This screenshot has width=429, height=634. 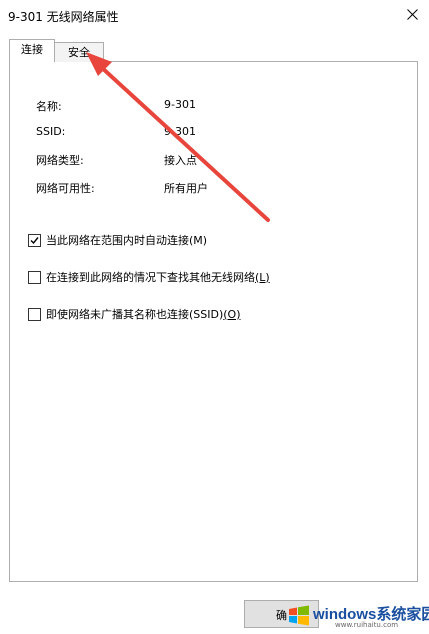 I want to click on find-other-networks-key: (L), so click(x=262, y=277).